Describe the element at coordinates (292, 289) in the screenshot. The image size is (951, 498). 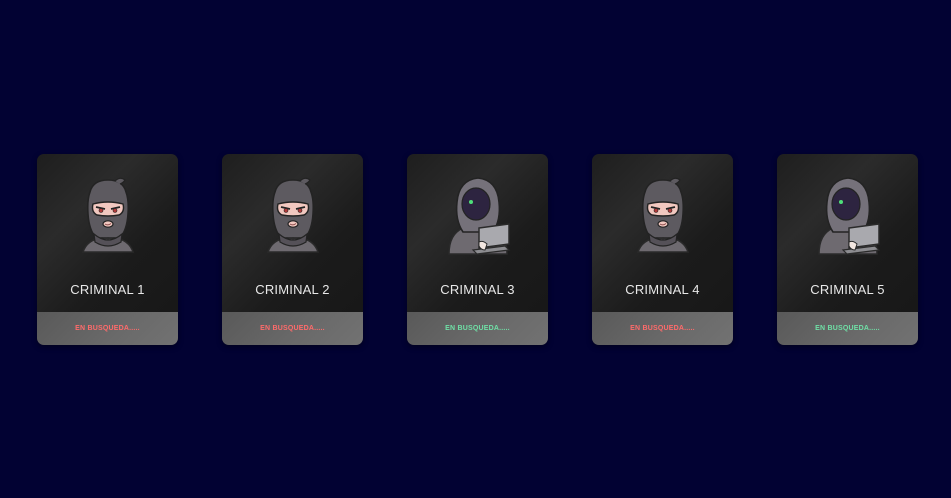
I see `criminal-name: CRIMINAL 2` at that location.